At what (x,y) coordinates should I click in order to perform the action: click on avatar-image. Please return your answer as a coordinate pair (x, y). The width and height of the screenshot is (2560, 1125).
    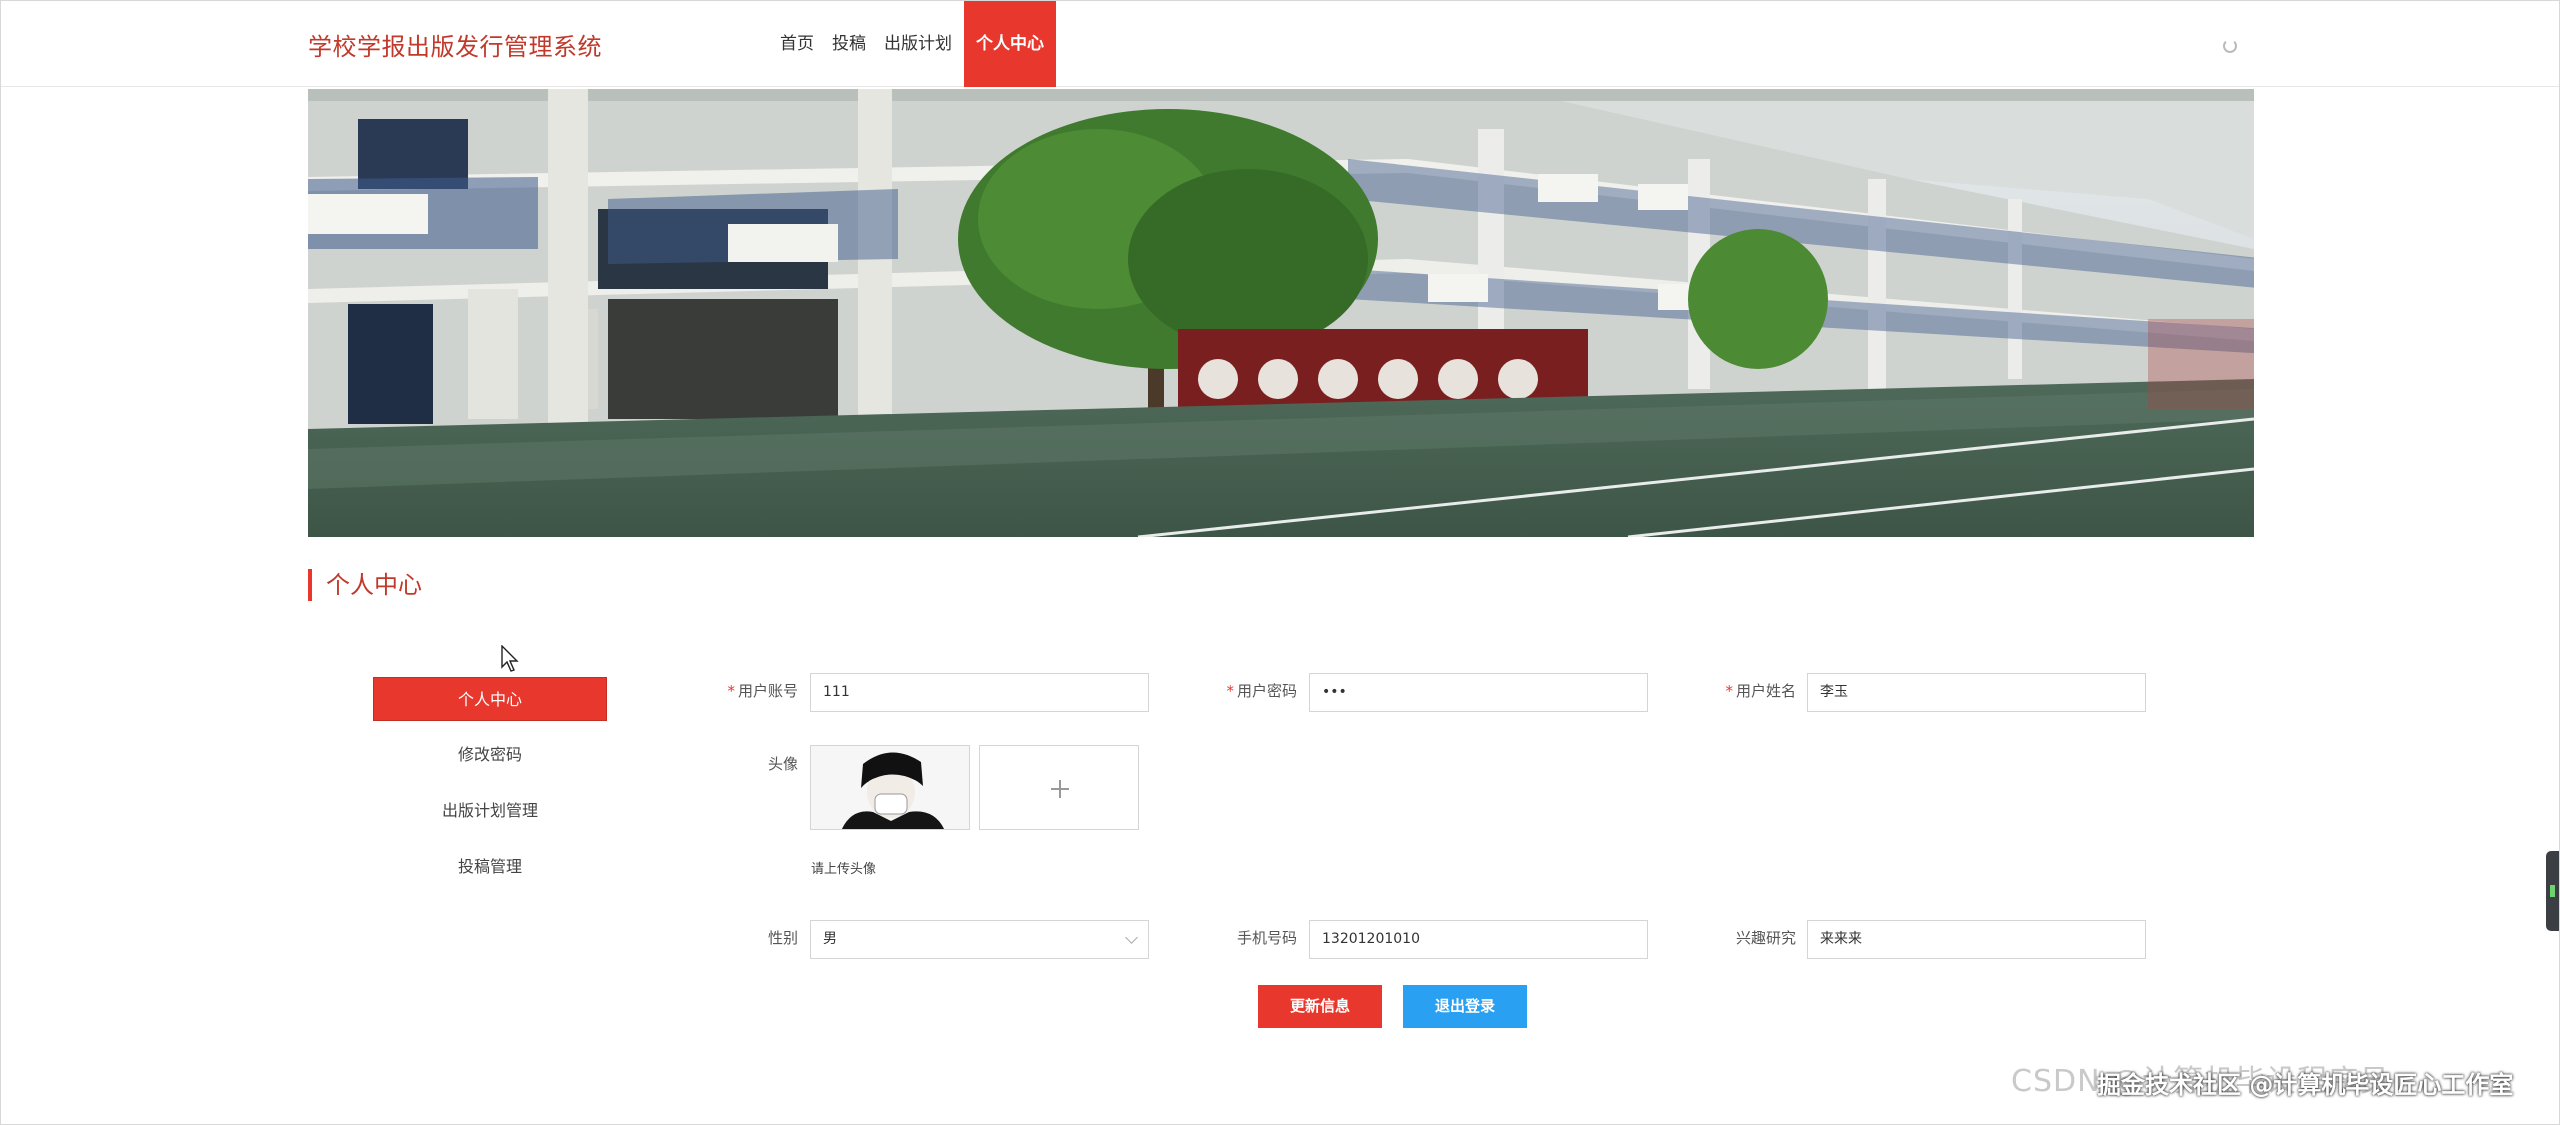
    Looking at the image, I should click on (890, 787).